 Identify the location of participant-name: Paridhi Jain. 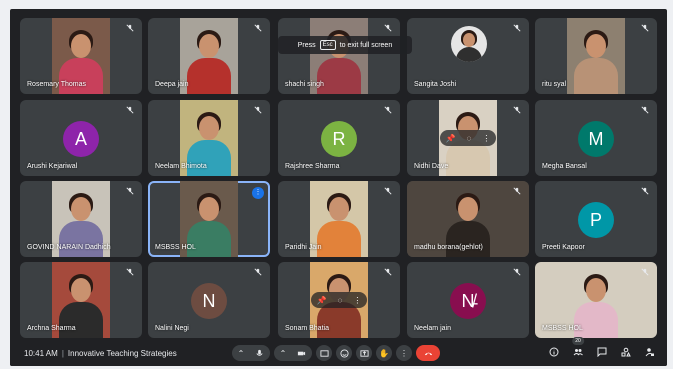
(303, 247).